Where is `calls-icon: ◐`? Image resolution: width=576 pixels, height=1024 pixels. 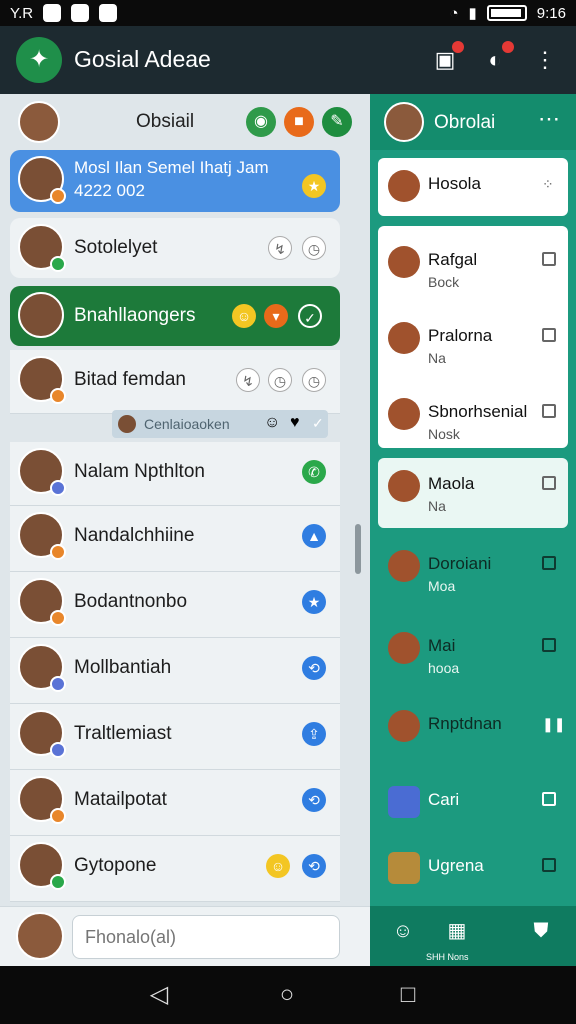
calls-icon: ◐ is located at coordinates (497, 58).